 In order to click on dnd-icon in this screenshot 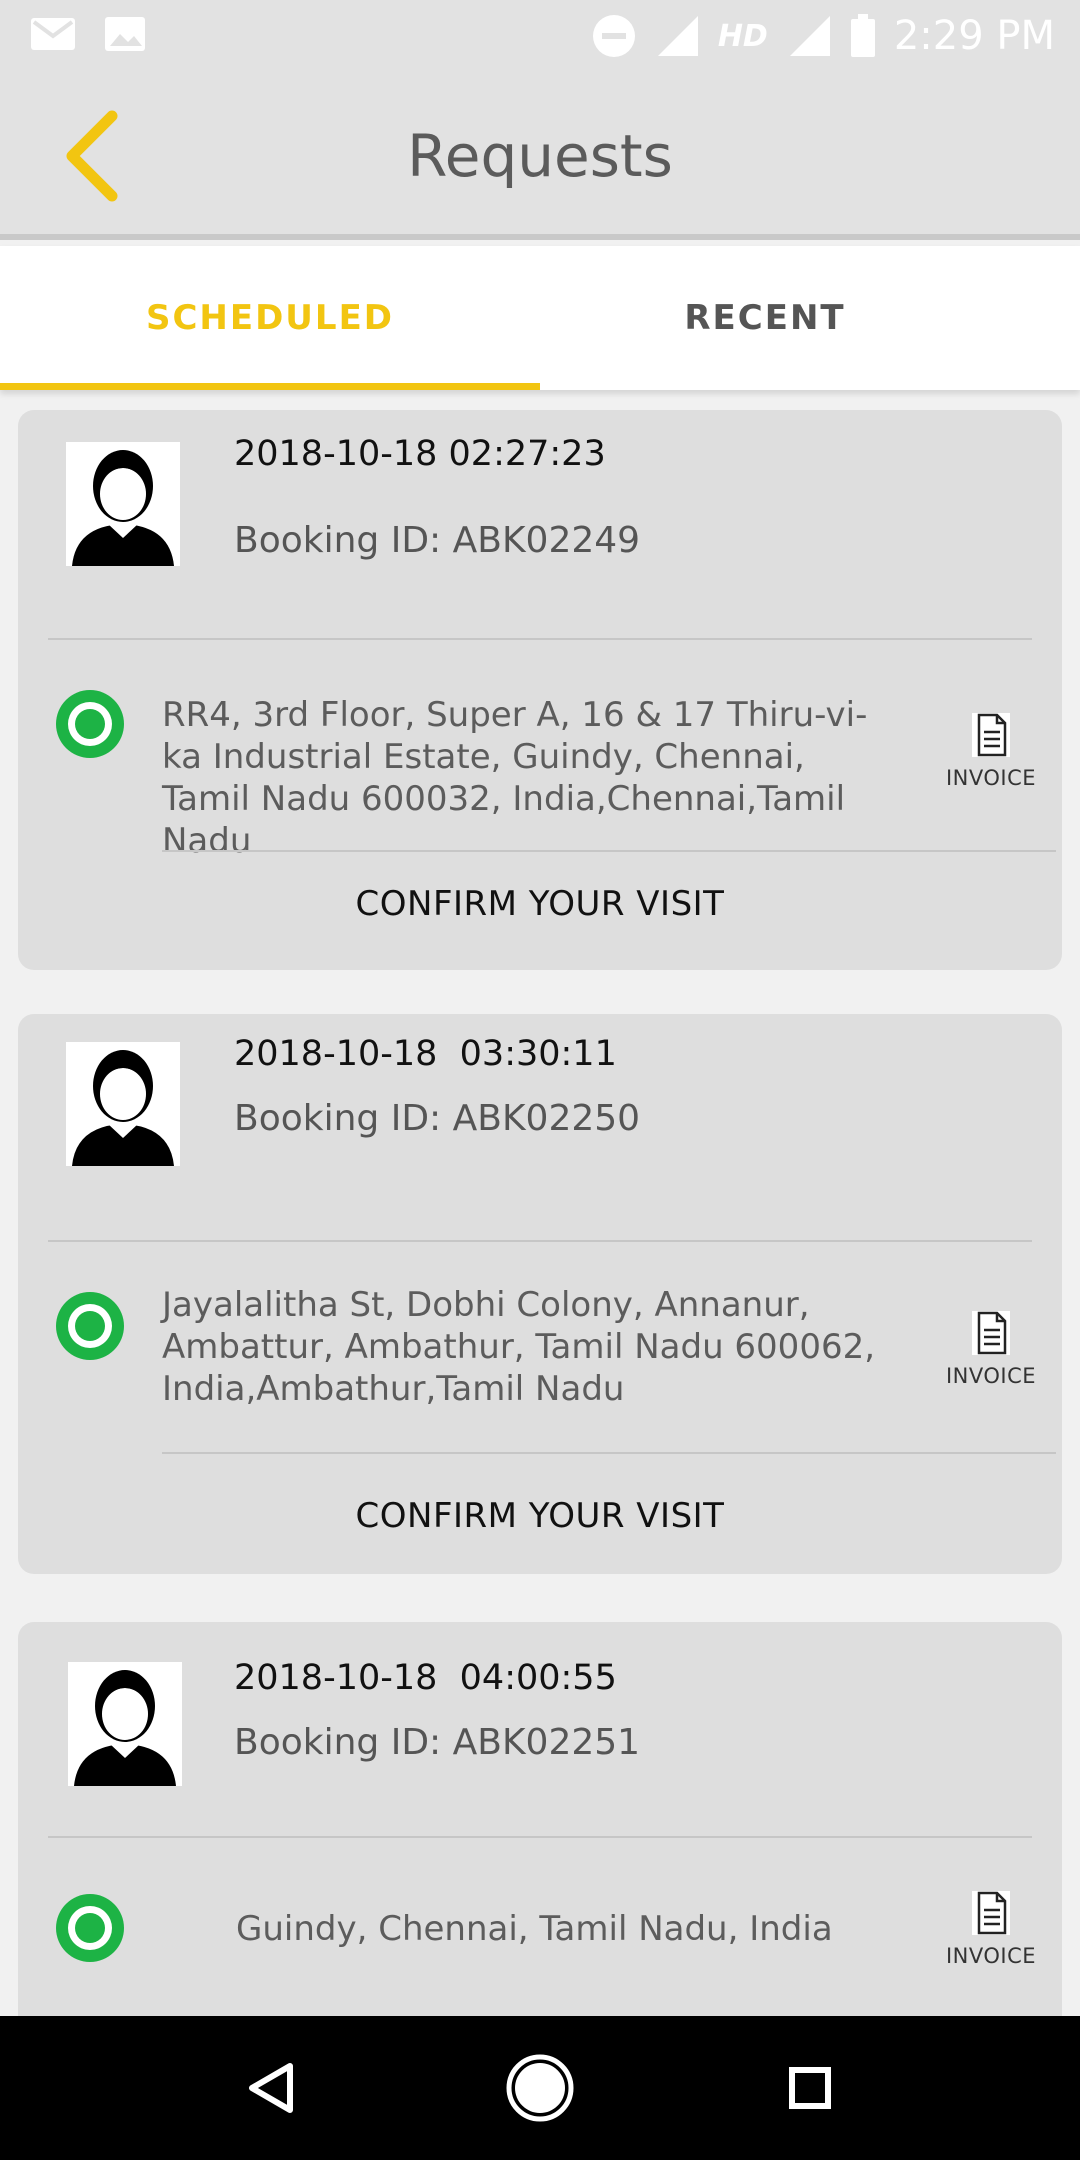, I will do `click(613, 36)`.